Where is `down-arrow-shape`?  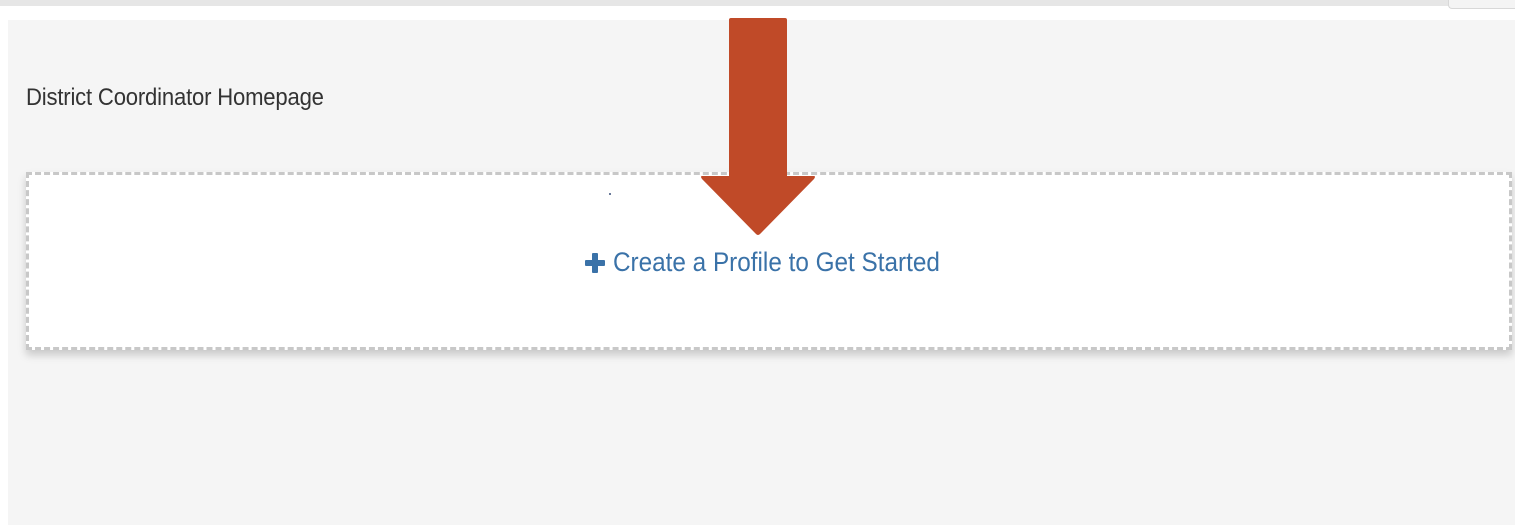 down-arrow-shape is located at coordinates (758, 126).